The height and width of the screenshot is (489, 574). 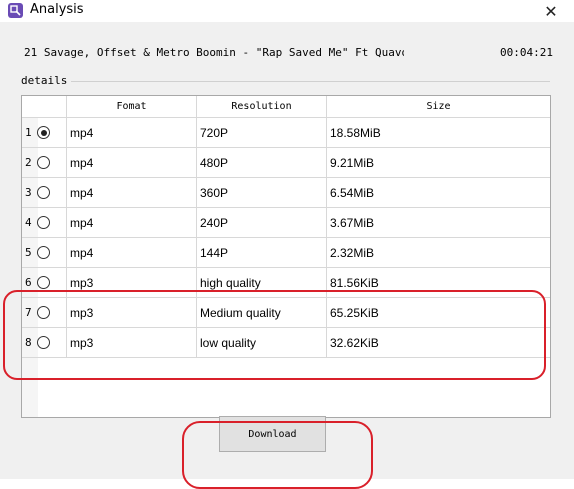 What do you see at coordinates (28, 222) in the screenshot?
I see `row-number: 4` at bounding box center [28, 222].